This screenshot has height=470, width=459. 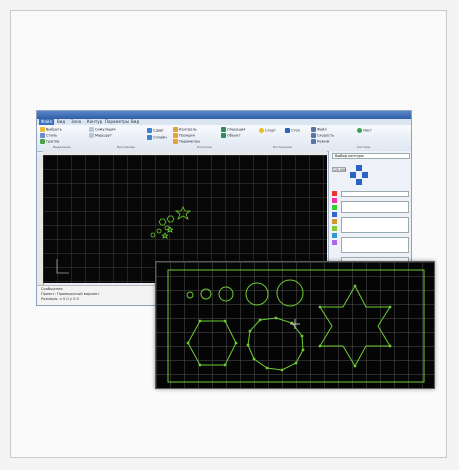 I want to click on file-button: Файл, so click(x=319, y=129).